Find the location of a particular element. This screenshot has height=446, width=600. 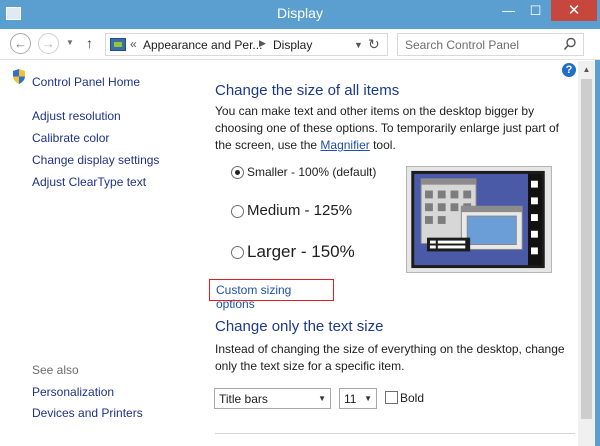

custom-sizing-options-link: Custom sizing options is located at coordinates (274, 297).